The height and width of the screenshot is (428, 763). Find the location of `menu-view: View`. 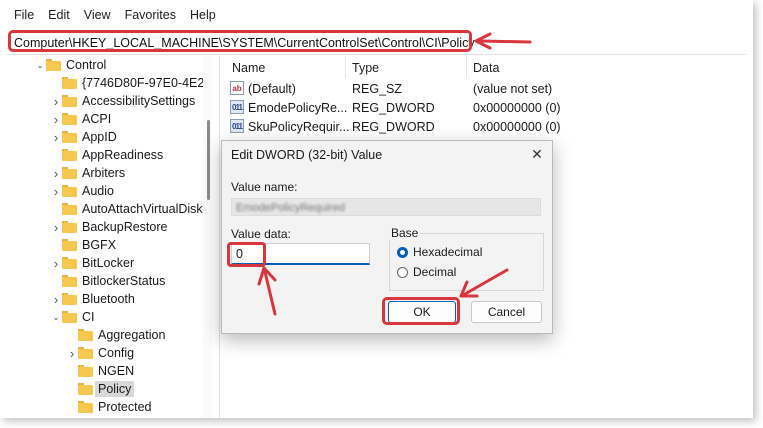

menu-view: View is located at coordinates (97, 15).